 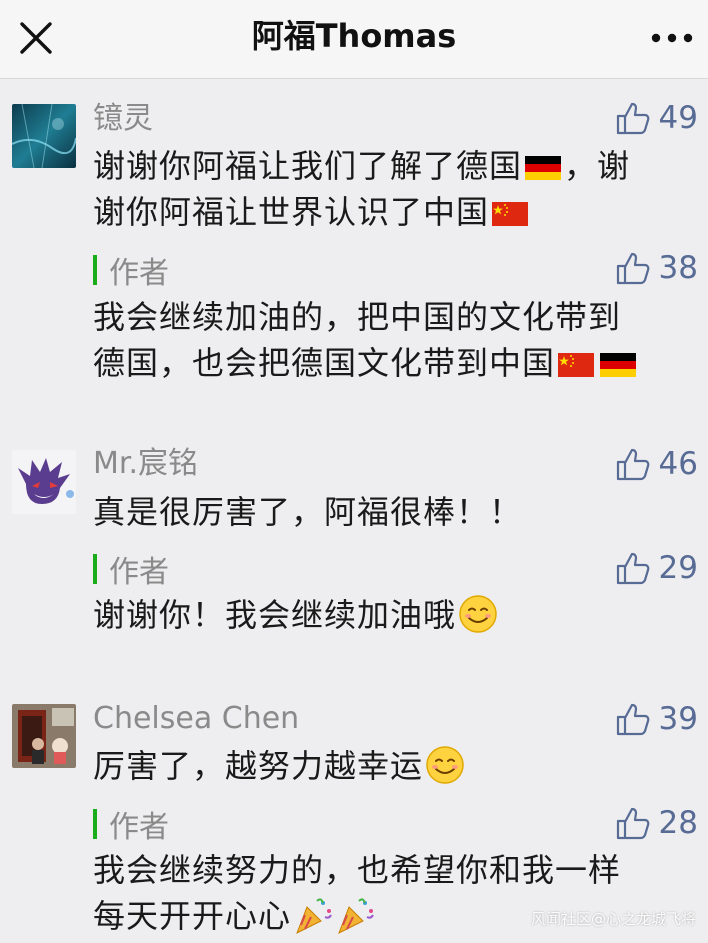 I want to click on like-button: 46, so click(x=656, y=464).